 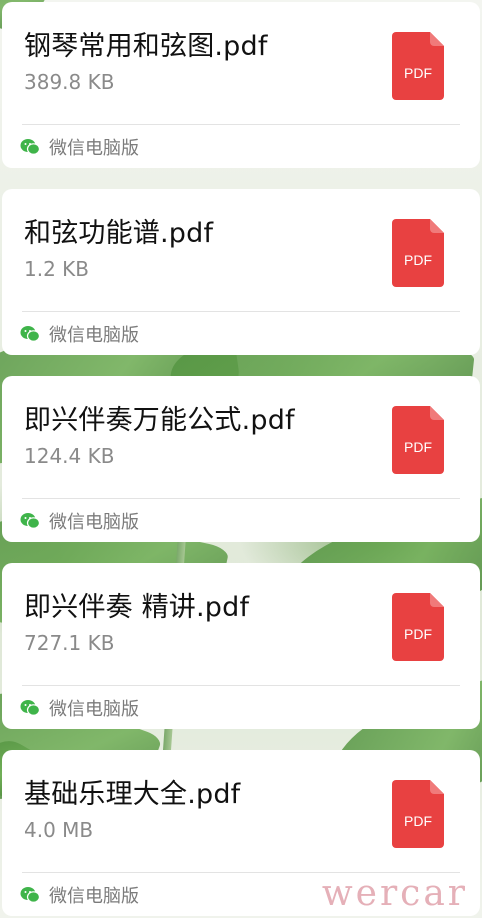 I want to click on watermark: wercar, so click(x=394, y=893).